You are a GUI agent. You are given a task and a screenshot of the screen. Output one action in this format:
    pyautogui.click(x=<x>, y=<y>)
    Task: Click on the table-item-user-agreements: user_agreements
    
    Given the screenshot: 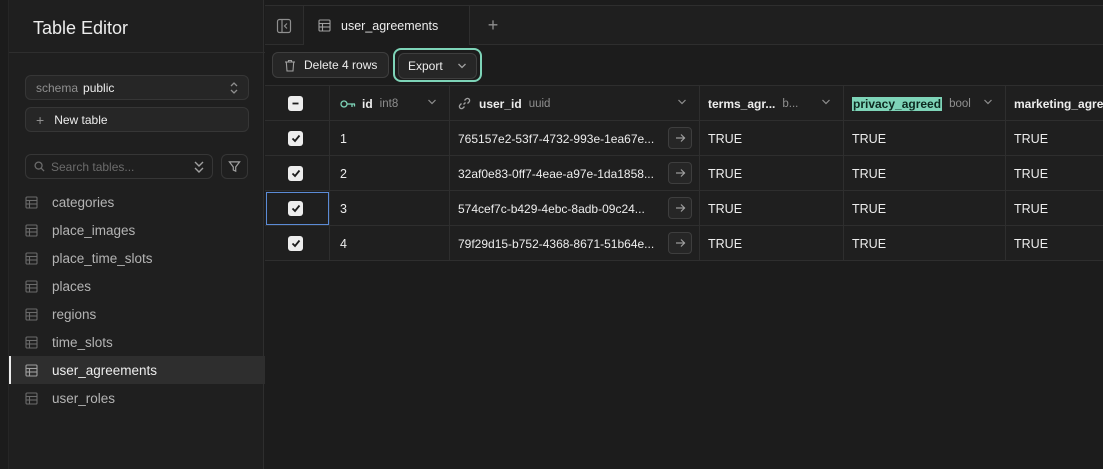 What is the action you would take?
    pyautogui.click(x=137, y=370)
    